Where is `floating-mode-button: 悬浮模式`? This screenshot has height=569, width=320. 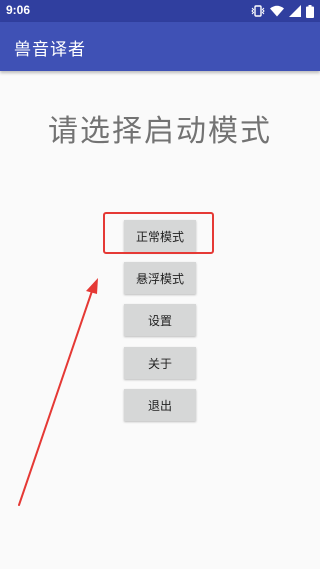
floating-mode-button: 悬浮模式 is located at coordinates (160, 278).